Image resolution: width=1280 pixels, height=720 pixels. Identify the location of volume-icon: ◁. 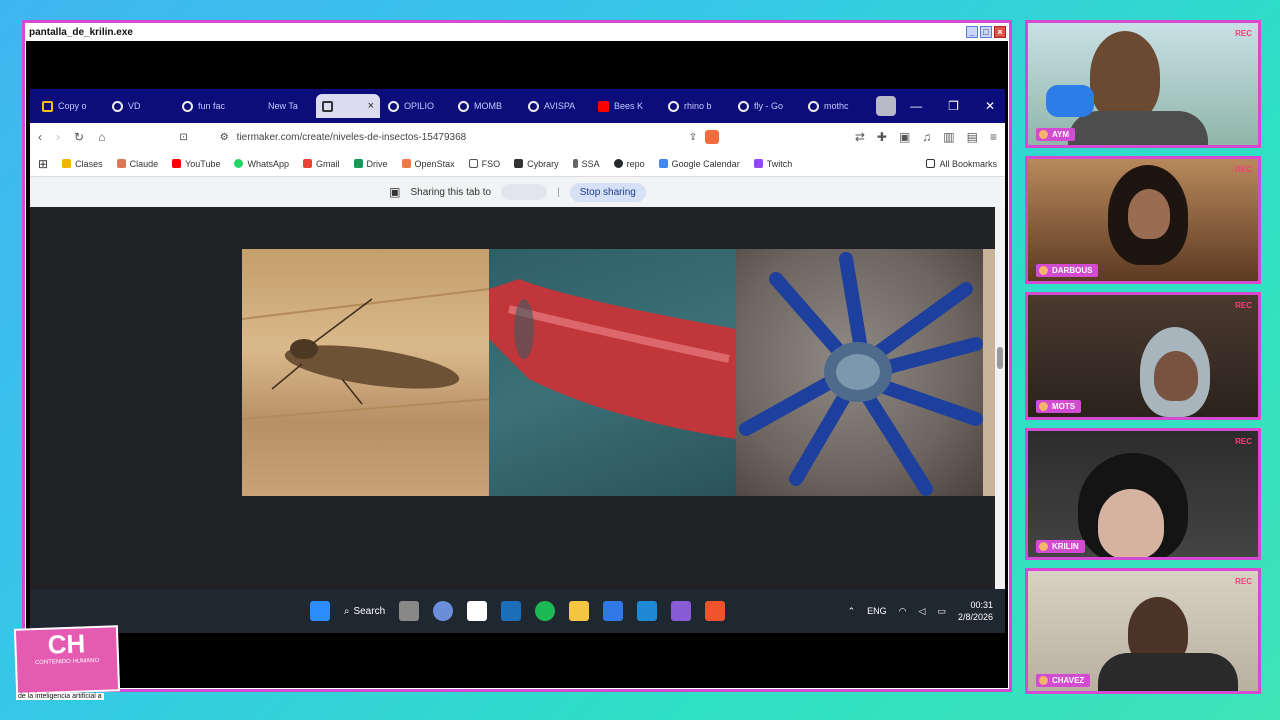
(922, 611).